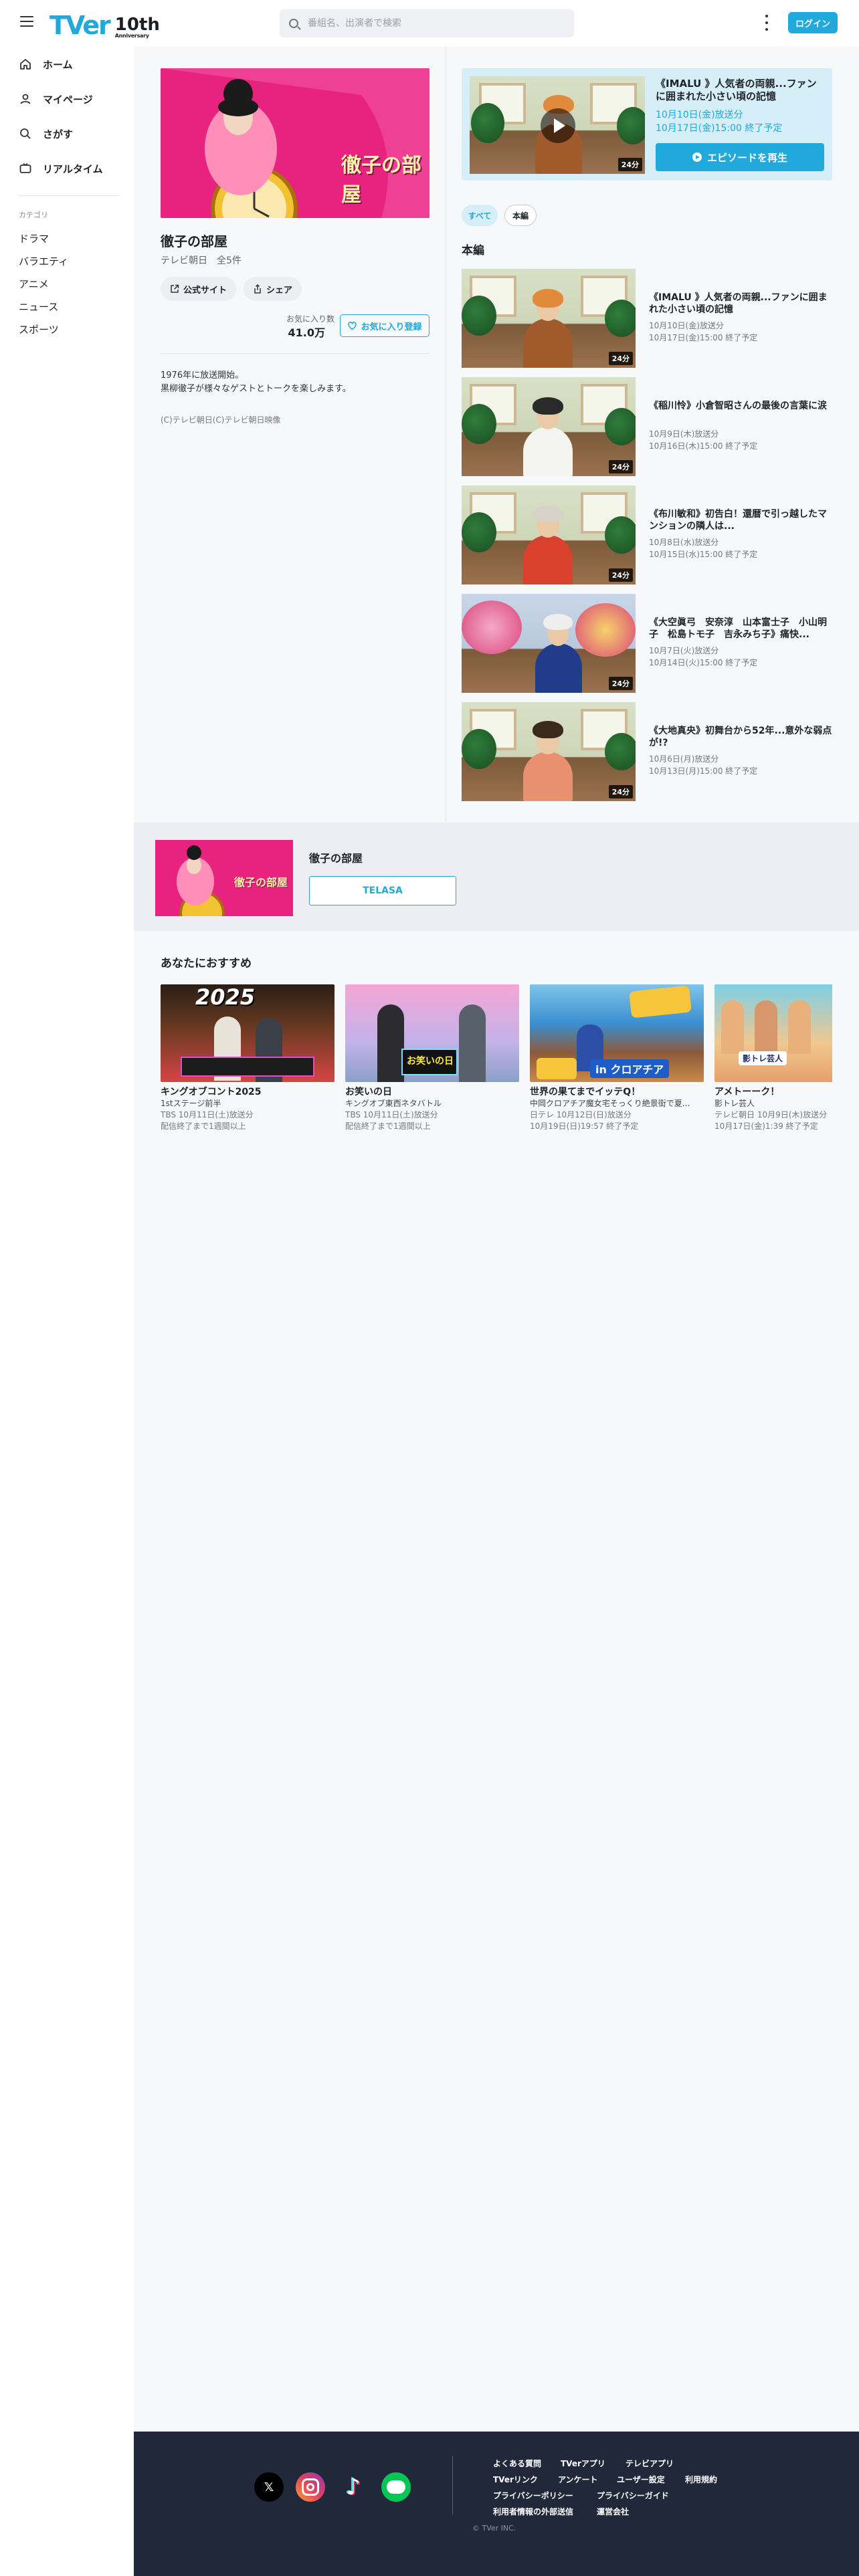 This screenshot has width=859, height=2576. Describe the element at coordinates (296, 143) in the screenshot. I see `show-key-visual: 徹子の部屋` at that location.